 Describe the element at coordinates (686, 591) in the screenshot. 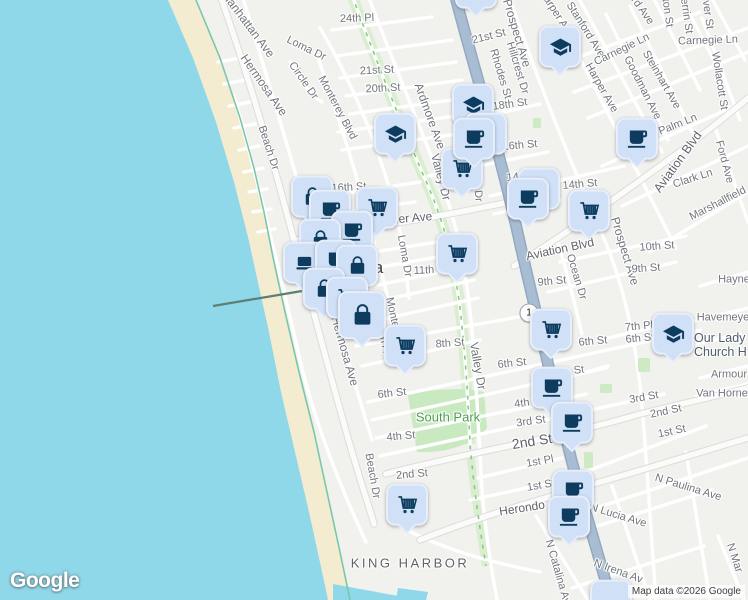

I see `map-attribution: Map data ©2026 Google` at that location.